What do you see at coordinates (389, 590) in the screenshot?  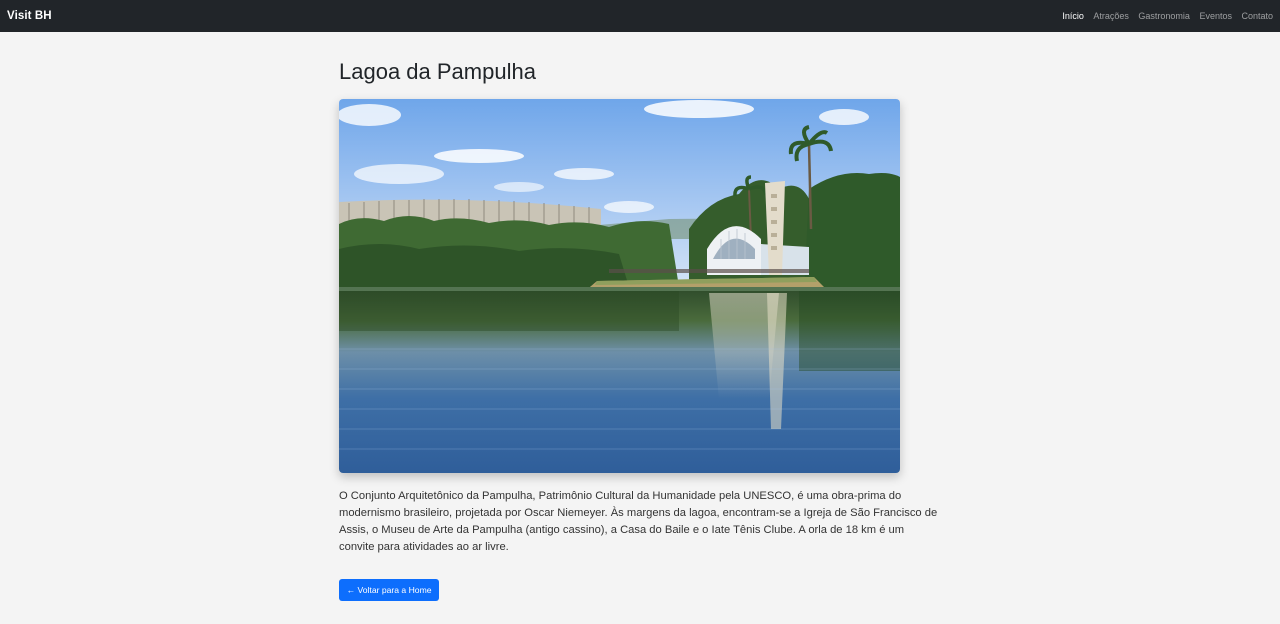 I see `back-home-button: ← Voltar para a Home` at bounding box center [389, 590].